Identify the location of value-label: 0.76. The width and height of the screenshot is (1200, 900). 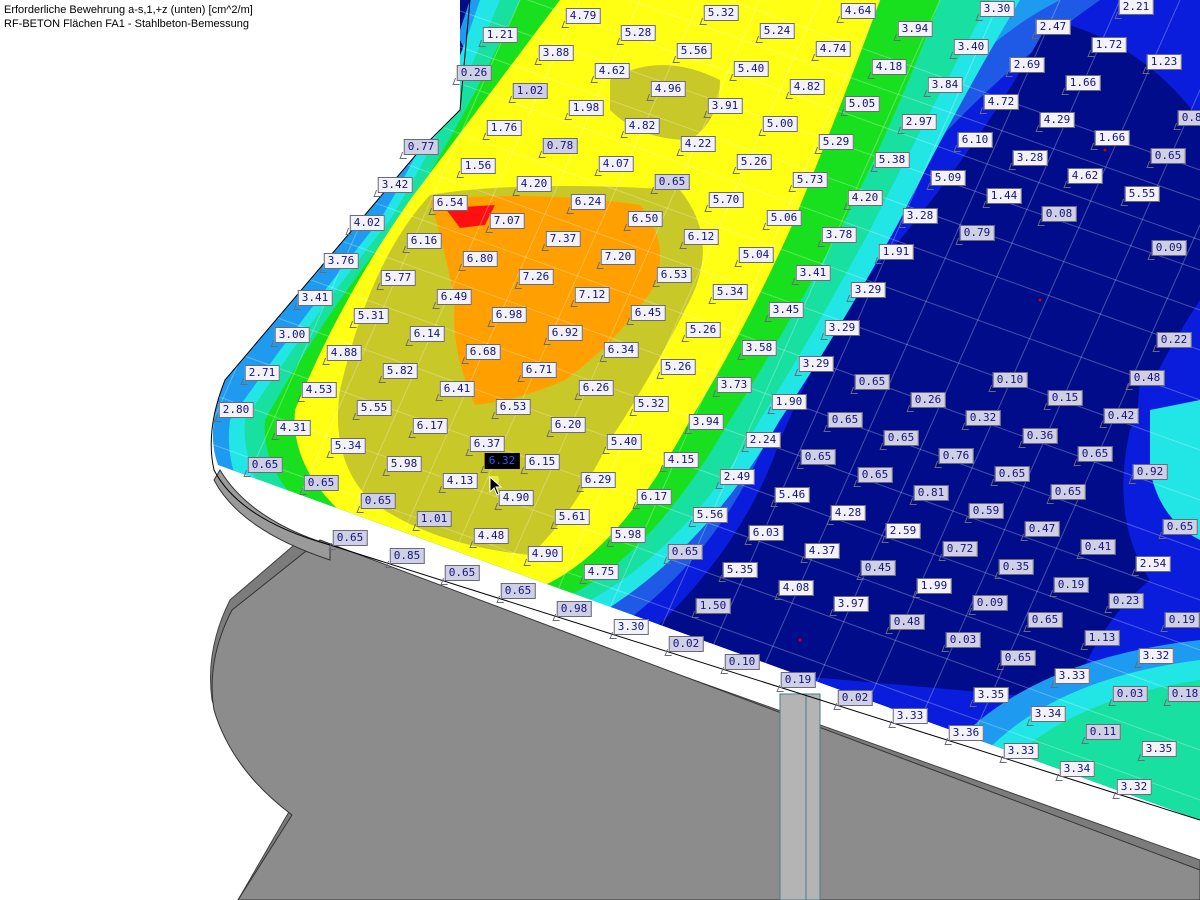
(956, 456).